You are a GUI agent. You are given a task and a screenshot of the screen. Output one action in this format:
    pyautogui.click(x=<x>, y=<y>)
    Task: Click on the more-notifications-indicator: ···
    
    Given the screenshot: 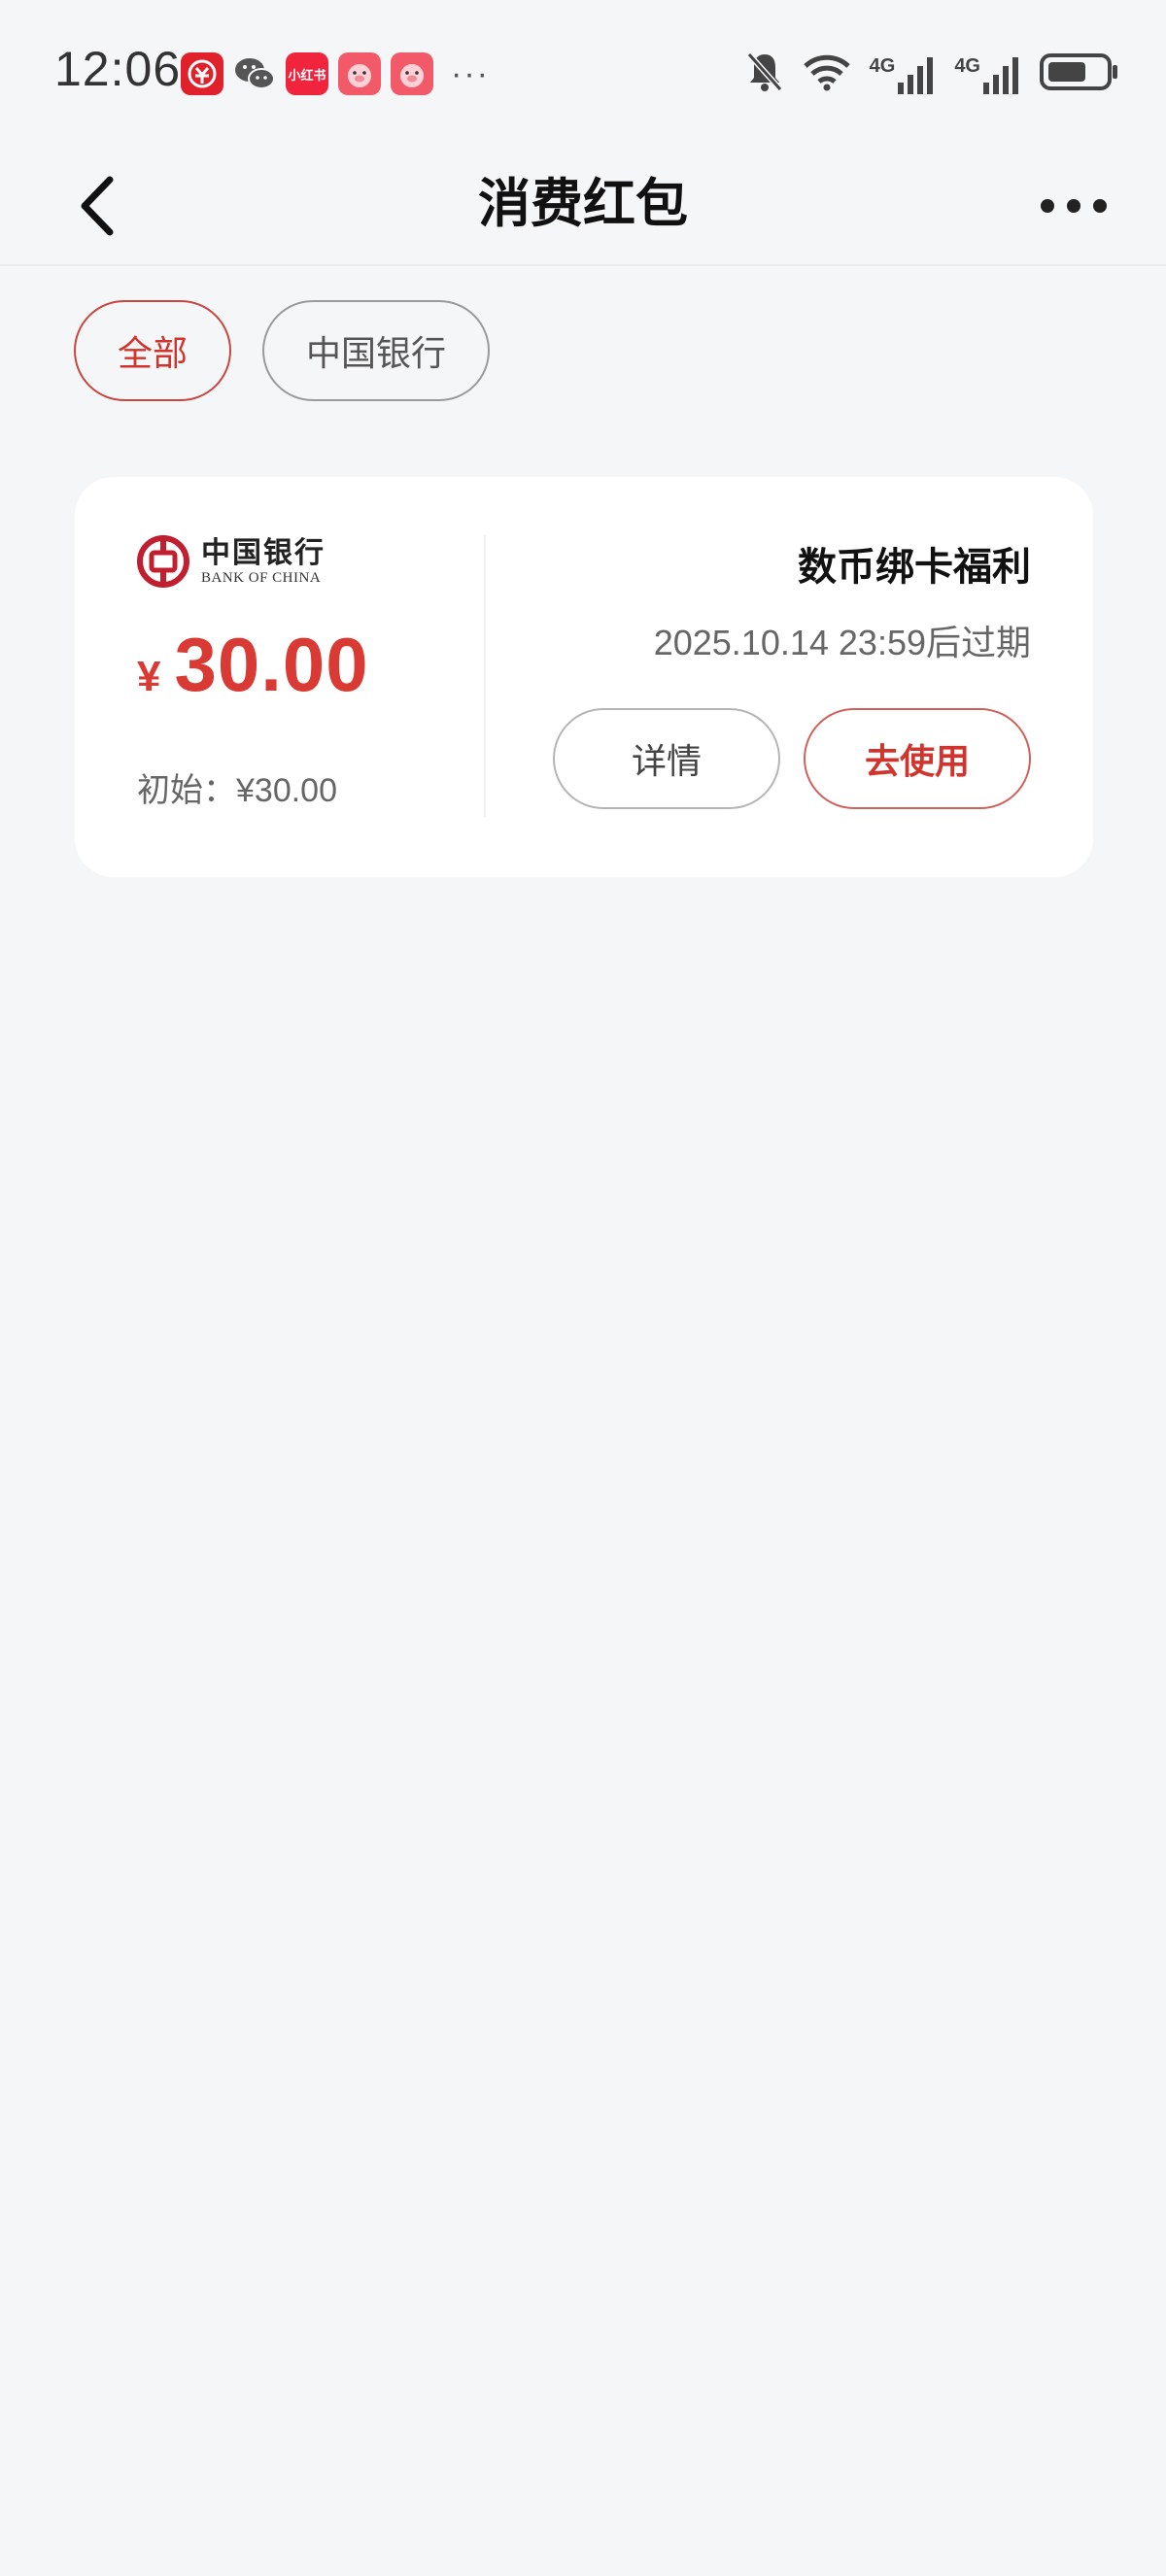 What is the action you would take?
    pyautogui.click(x=470, y=73)
    